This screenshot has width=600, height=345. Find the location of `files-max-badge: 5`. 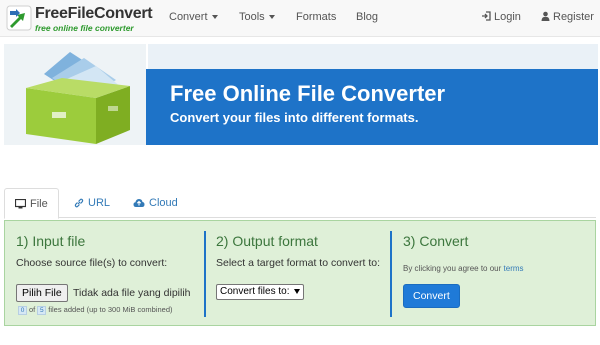

files-max-badge: 5 is located at coordinates (42, 310).